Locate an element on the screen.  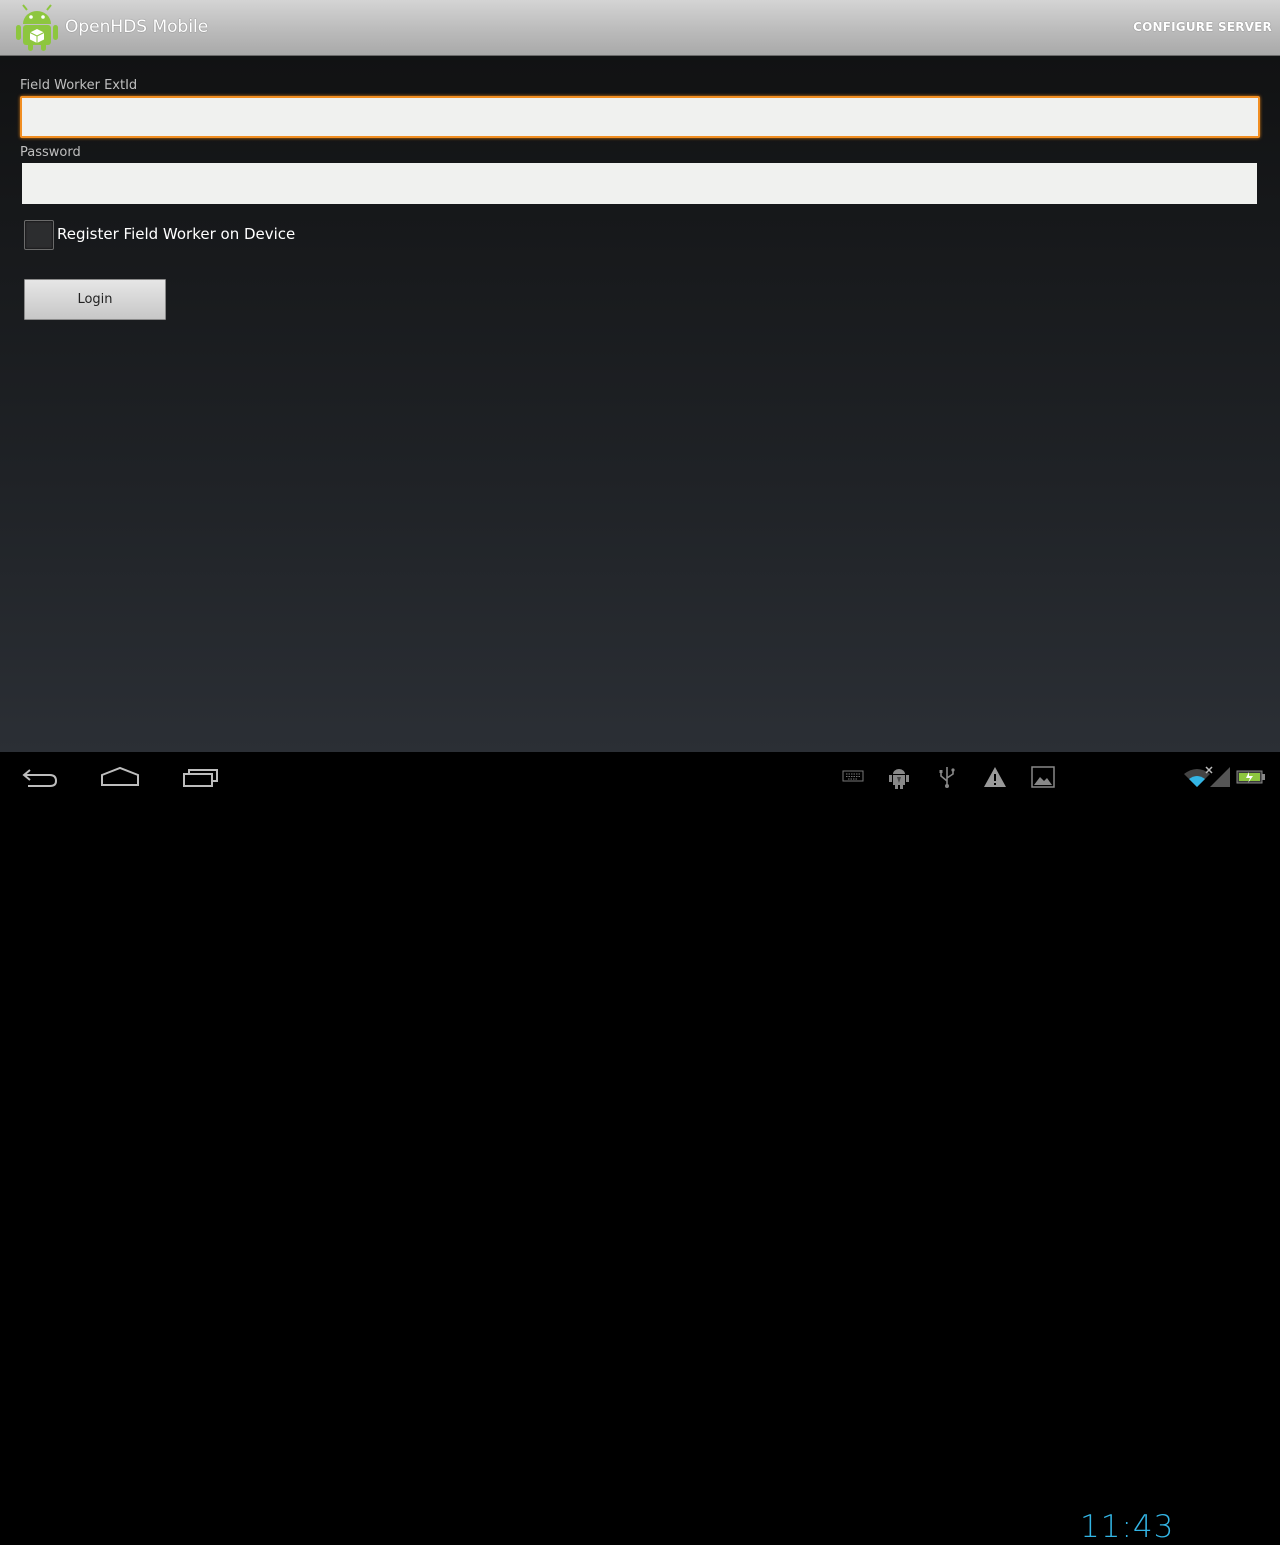
gallery-icon is located at coordinates (1043, 777).